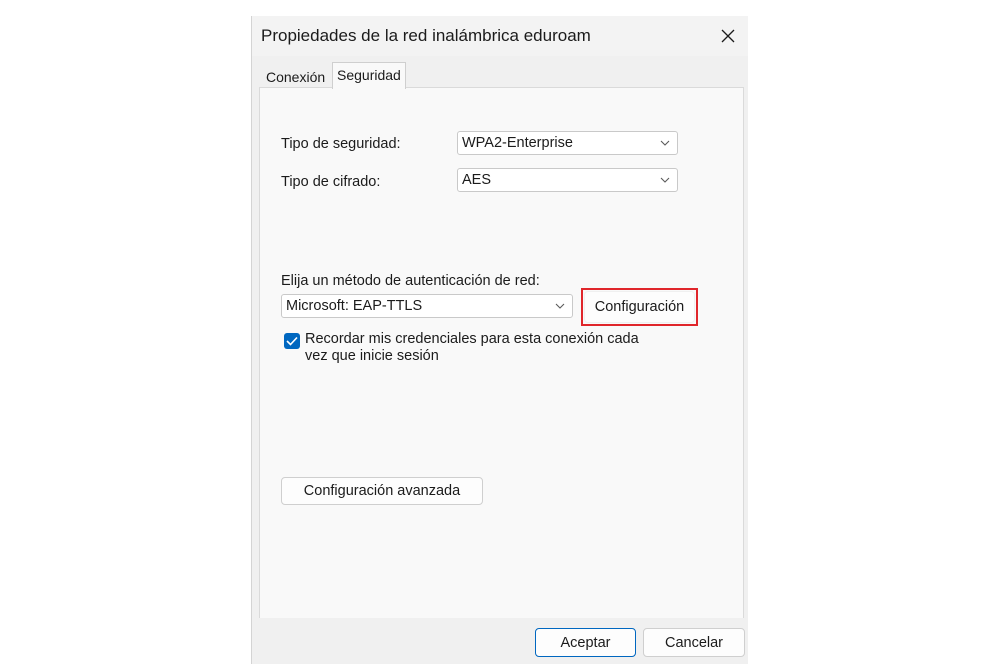  What do you see at coordinates (694, 642) in the screenshot?
I see `cancel-button: Cancelar` at bounding box center [694, 642].